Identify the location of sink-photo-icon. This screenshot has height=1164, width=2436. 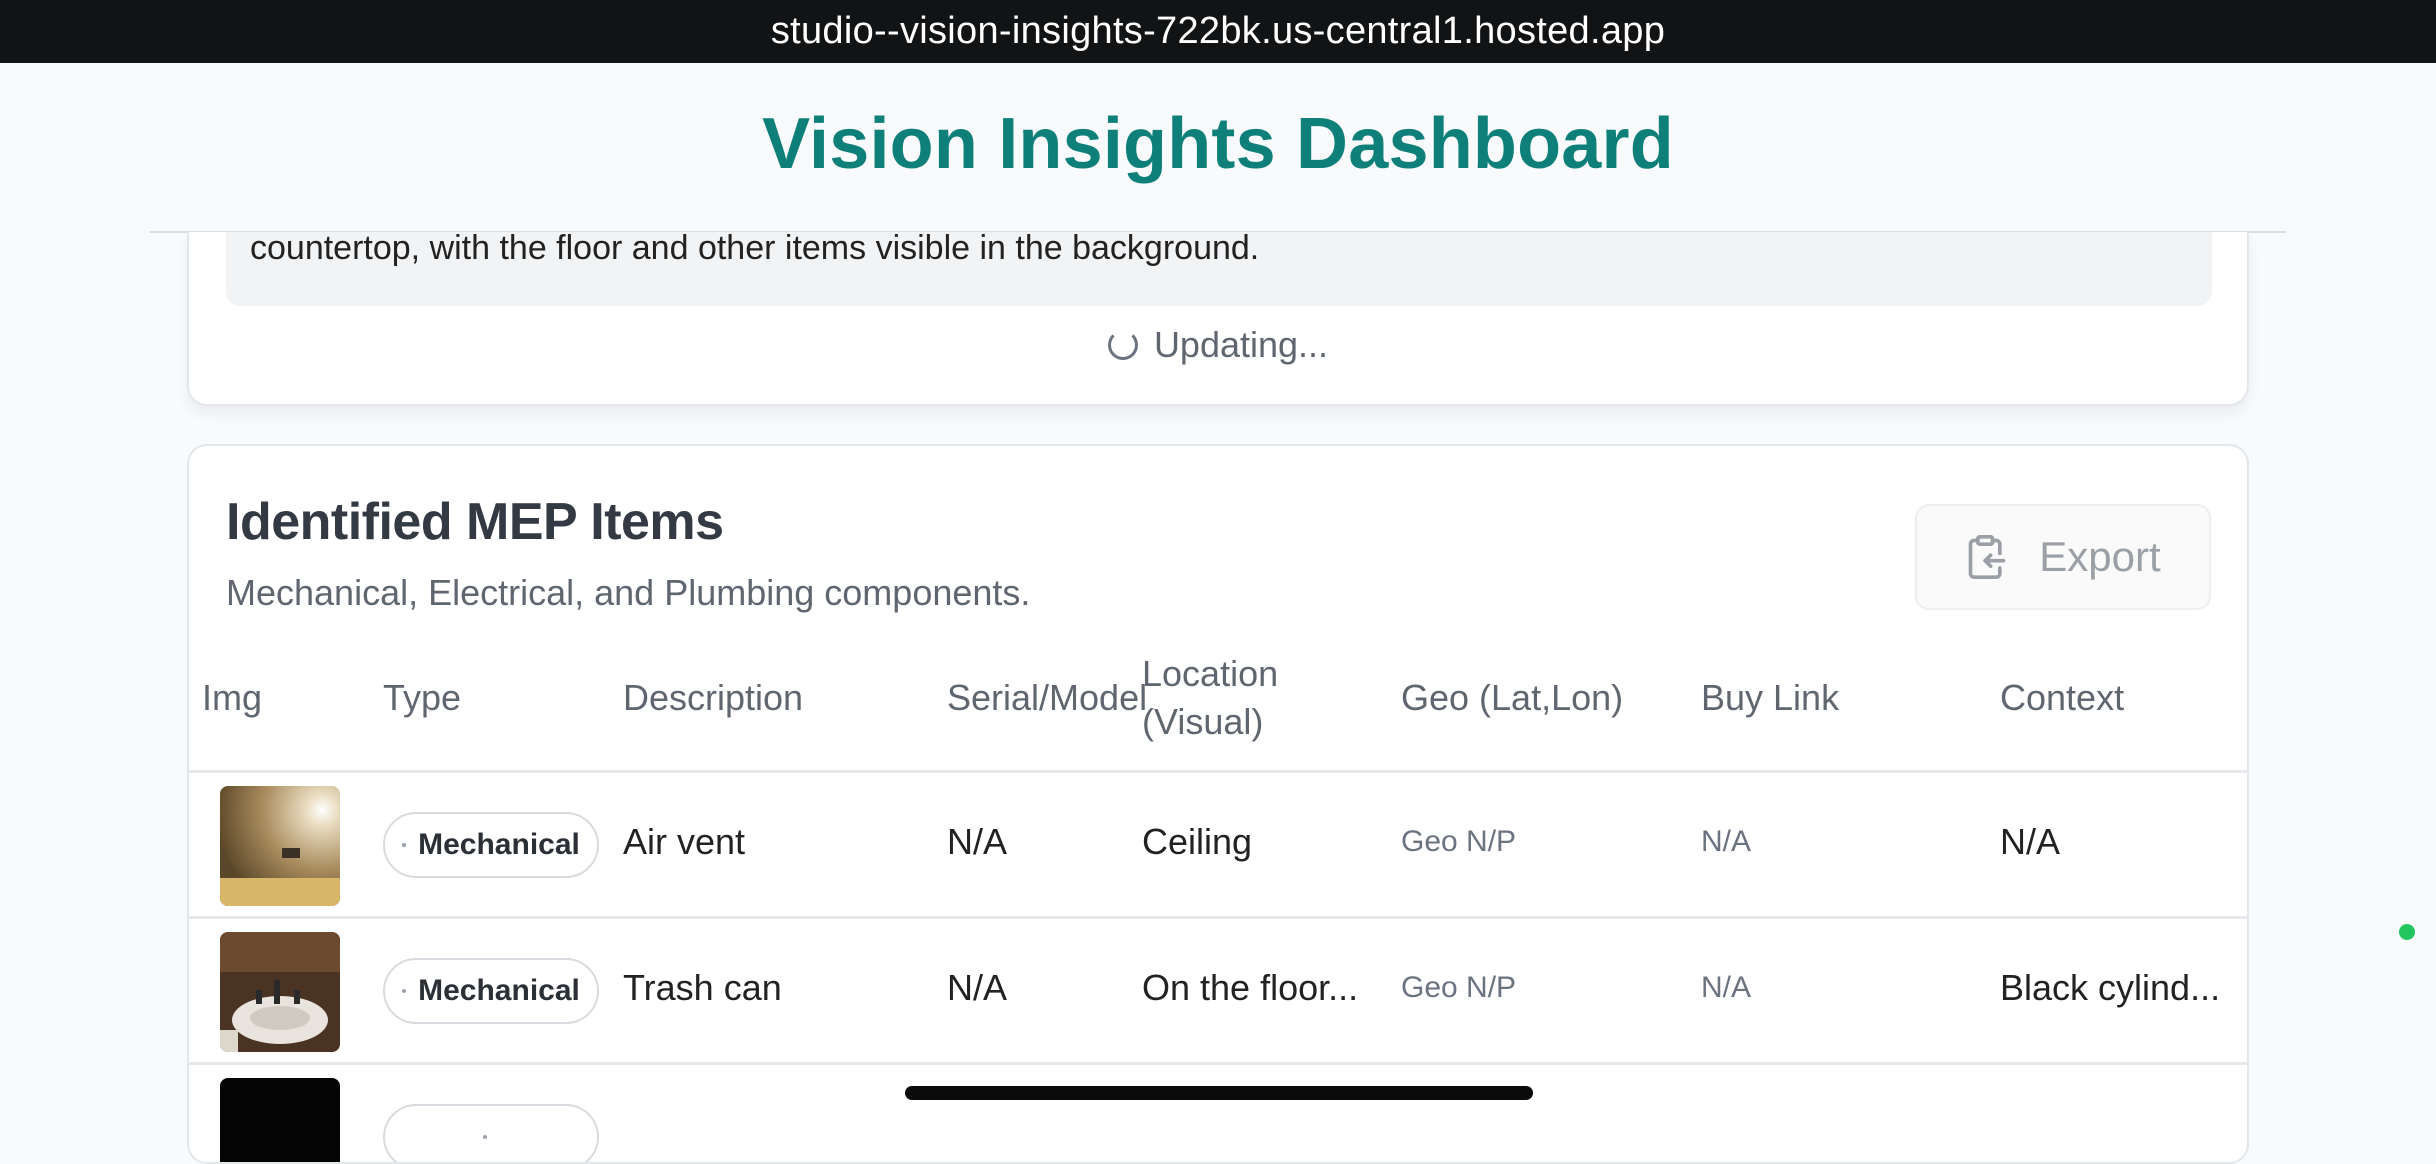
(280, 992).